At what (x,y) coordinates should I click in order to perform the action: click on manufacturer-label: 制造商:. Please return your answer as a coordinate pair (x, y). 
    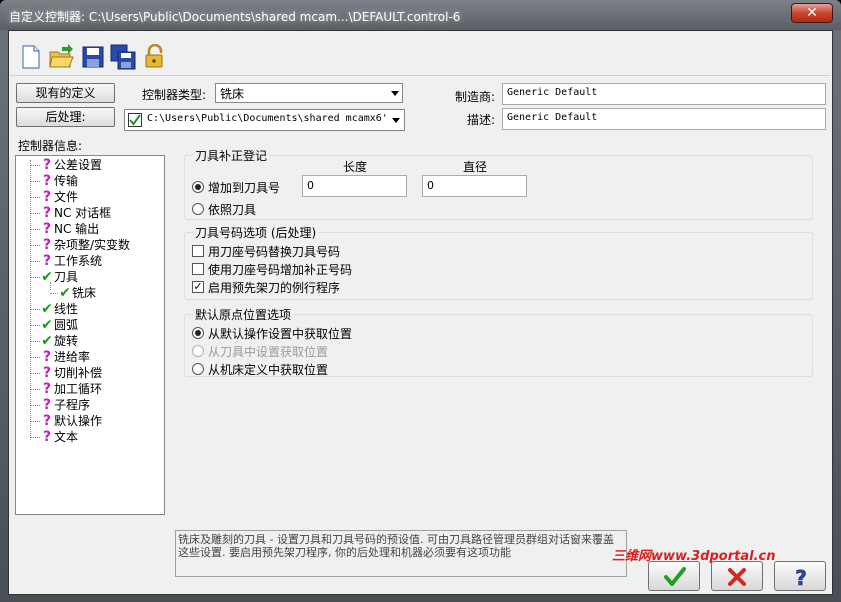
    Looking at the image, I should click on (475, 97).